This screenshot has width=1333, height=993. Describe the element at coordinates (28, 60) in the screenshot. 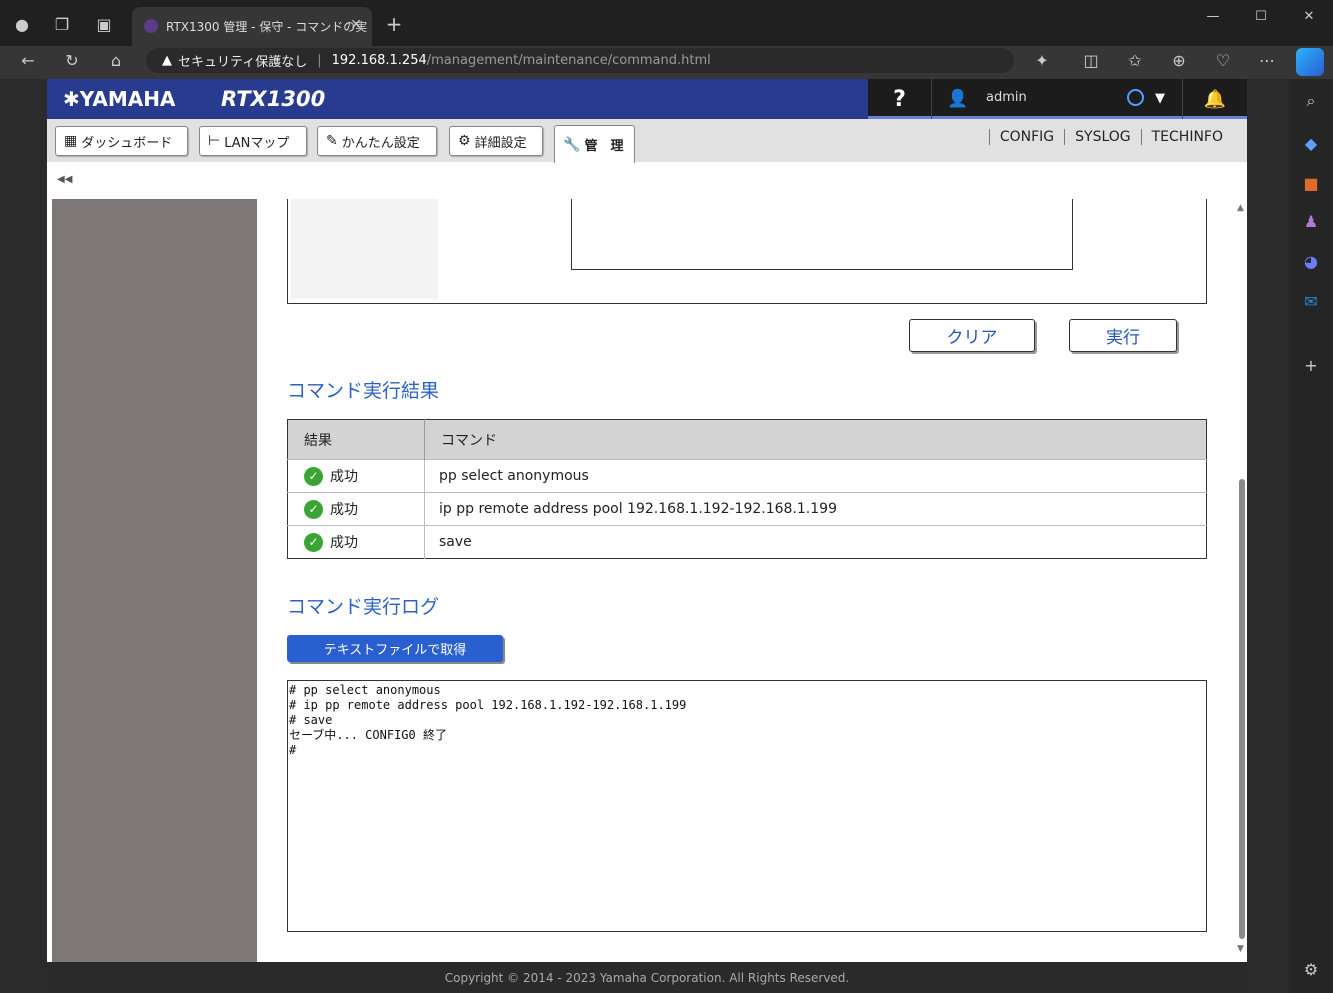

I see `back-icon: ←` at that location.